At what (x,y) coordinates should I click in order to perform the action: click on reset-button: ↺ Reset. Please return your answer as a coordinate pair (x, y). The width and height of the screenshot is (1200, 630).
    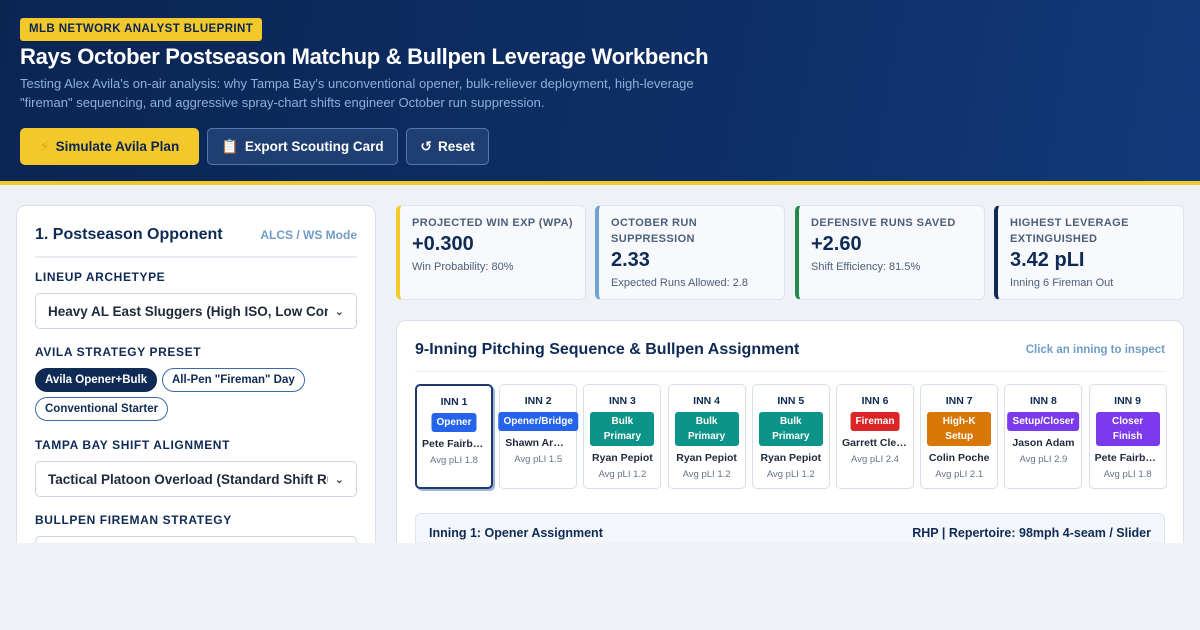
    Looking at the image, I should click on (447, 146).